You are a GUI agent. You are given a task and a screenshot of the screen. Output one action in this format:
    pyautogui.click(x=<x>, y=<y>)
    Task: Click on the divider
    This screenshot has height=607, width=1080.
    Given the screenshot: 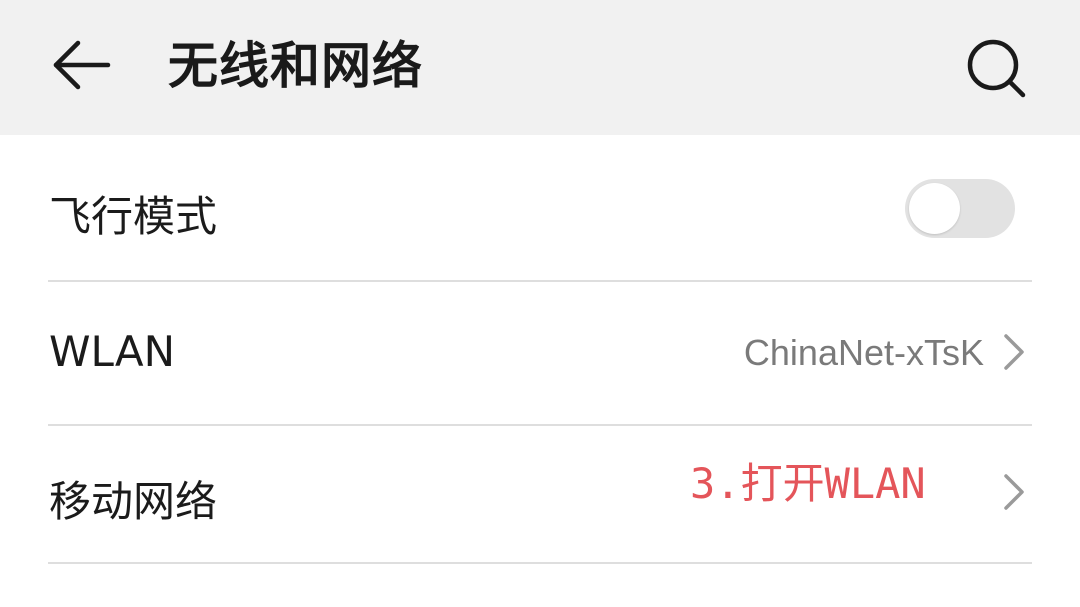 What is the action you would take?
    pyautogui.click(x=540, y=563)
    